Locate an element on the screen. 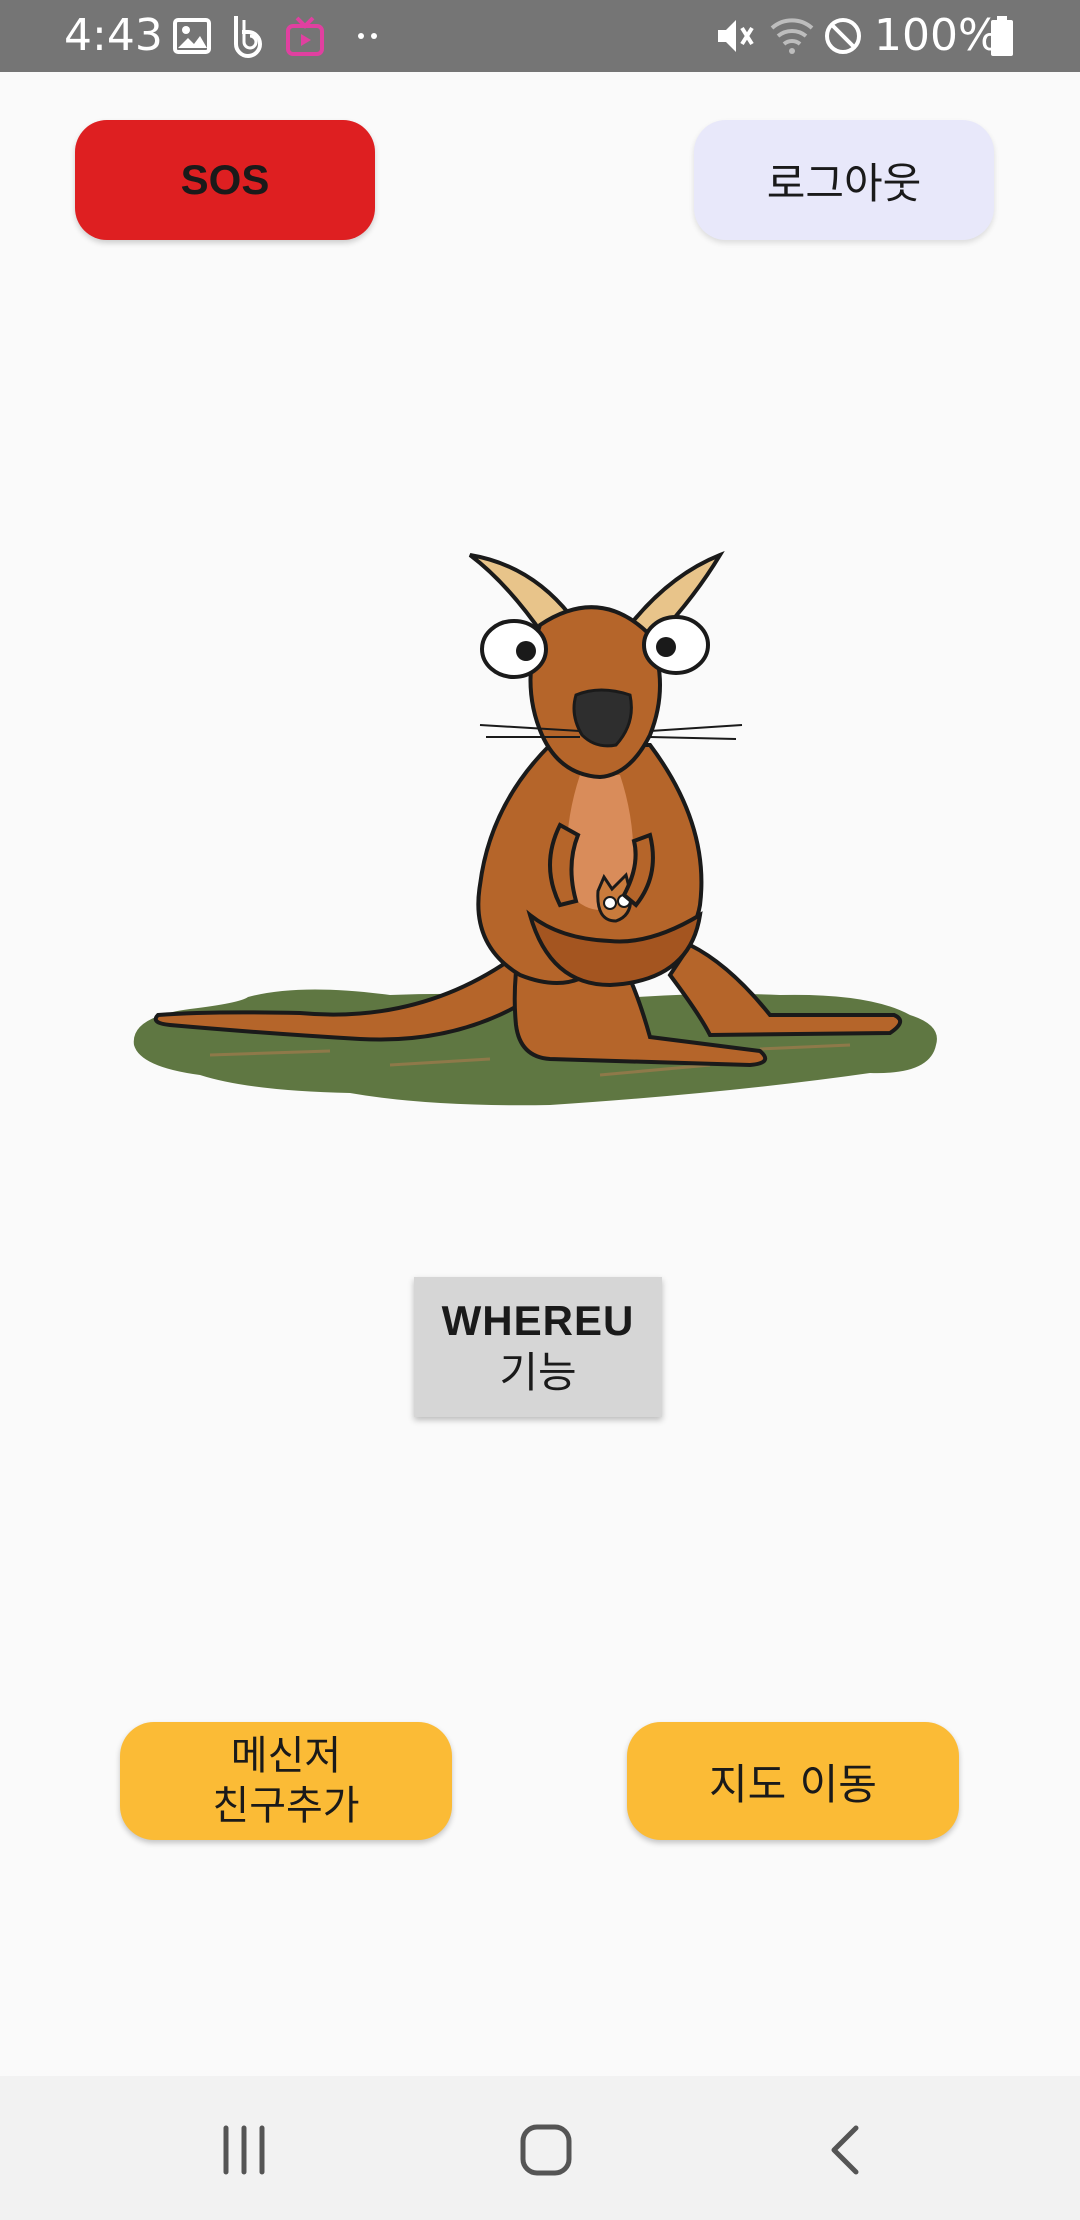 The height and width of the screenshot is (2220, 1080). logout-button: 로그아웃 is located at coordinates (844, 180).